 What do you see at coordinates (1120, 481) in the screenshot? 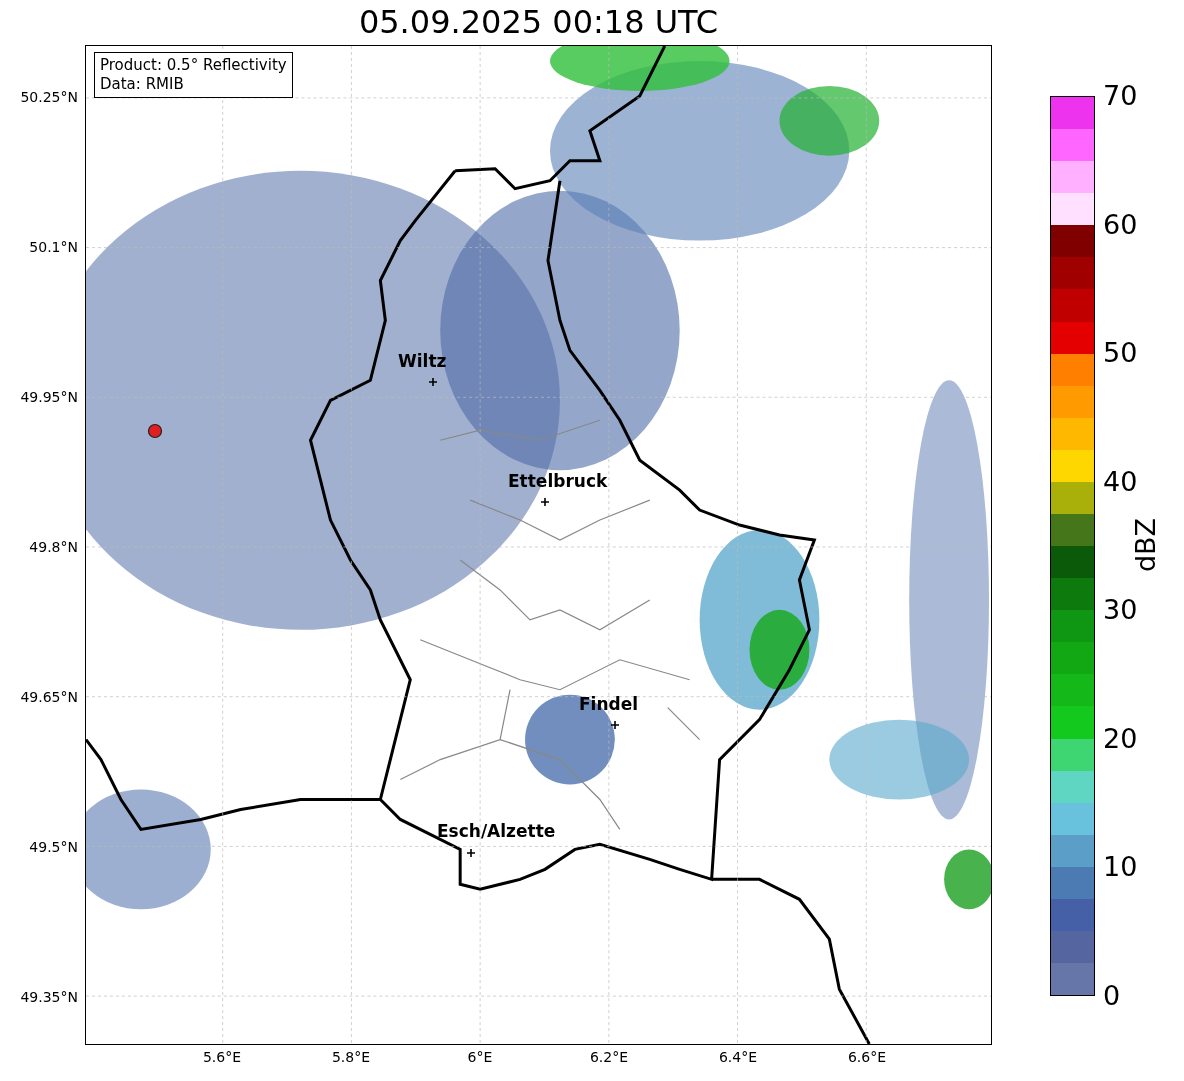
I see `colorbar-tick-label: 40` at bounding box center [1120, 481].